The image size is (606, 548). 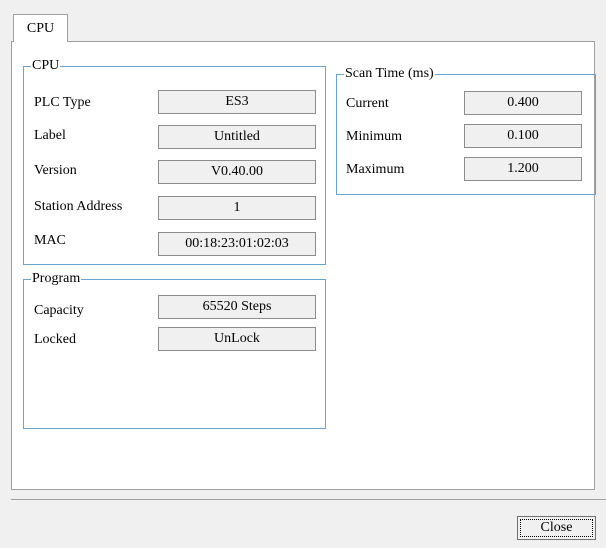 What do you see at coordinates (55, 170) in the screenshot?
I see `version-label: Version` at bounding box center [55, 170].